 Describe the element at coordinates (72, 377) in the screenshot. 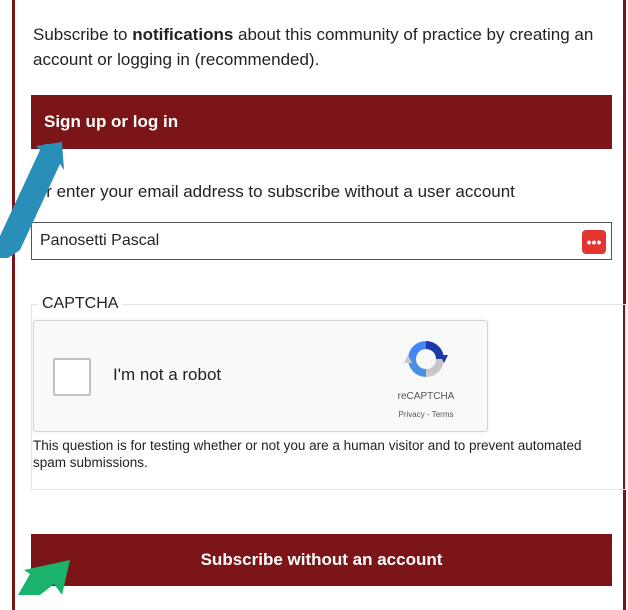

I see `recaptcha-checkbox` at that location.